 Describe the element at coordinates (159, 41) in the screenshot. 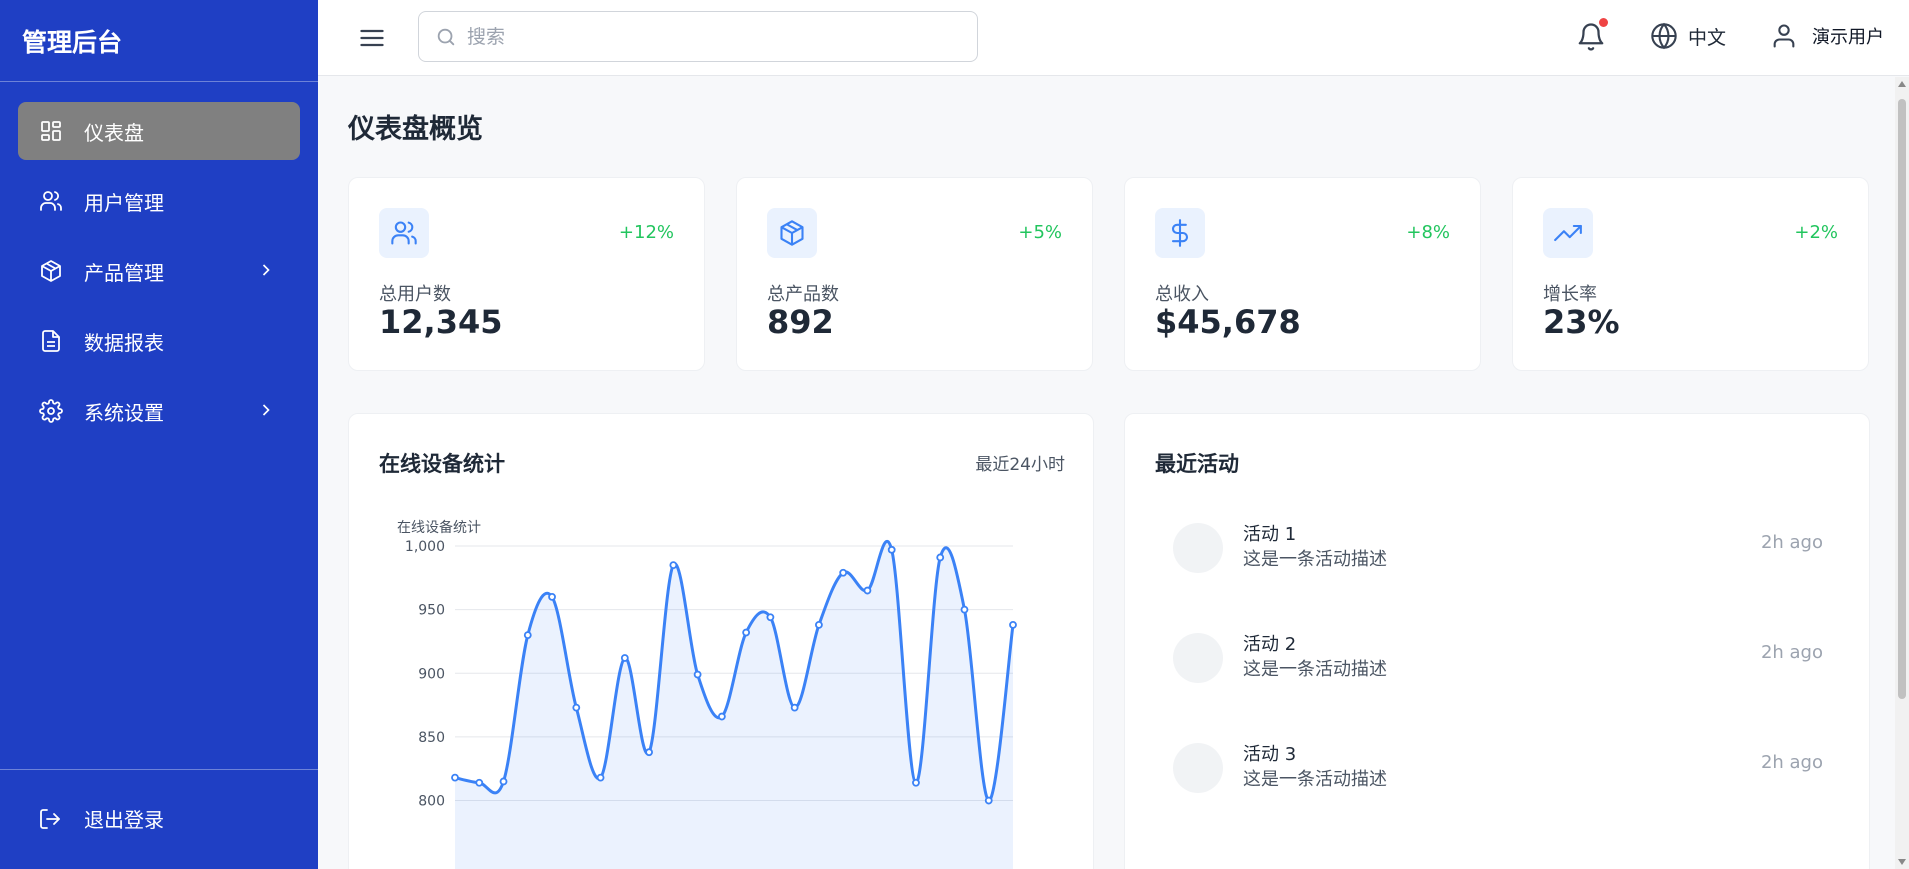

I see `brand-title: 管理后台` at that location.